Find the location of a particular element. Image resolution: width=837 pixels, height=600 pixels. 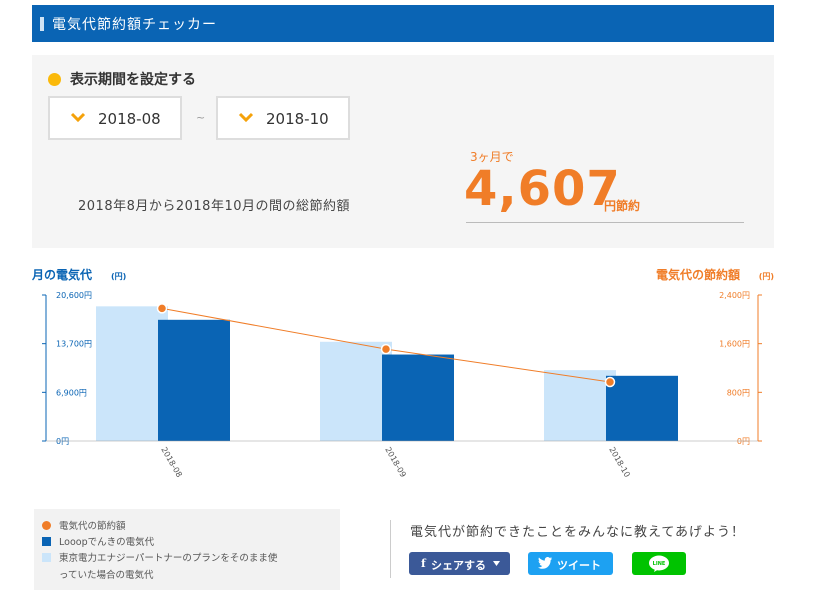

y-axis-left-tick-label: 20,600円 is located at coordinates (74, 295).